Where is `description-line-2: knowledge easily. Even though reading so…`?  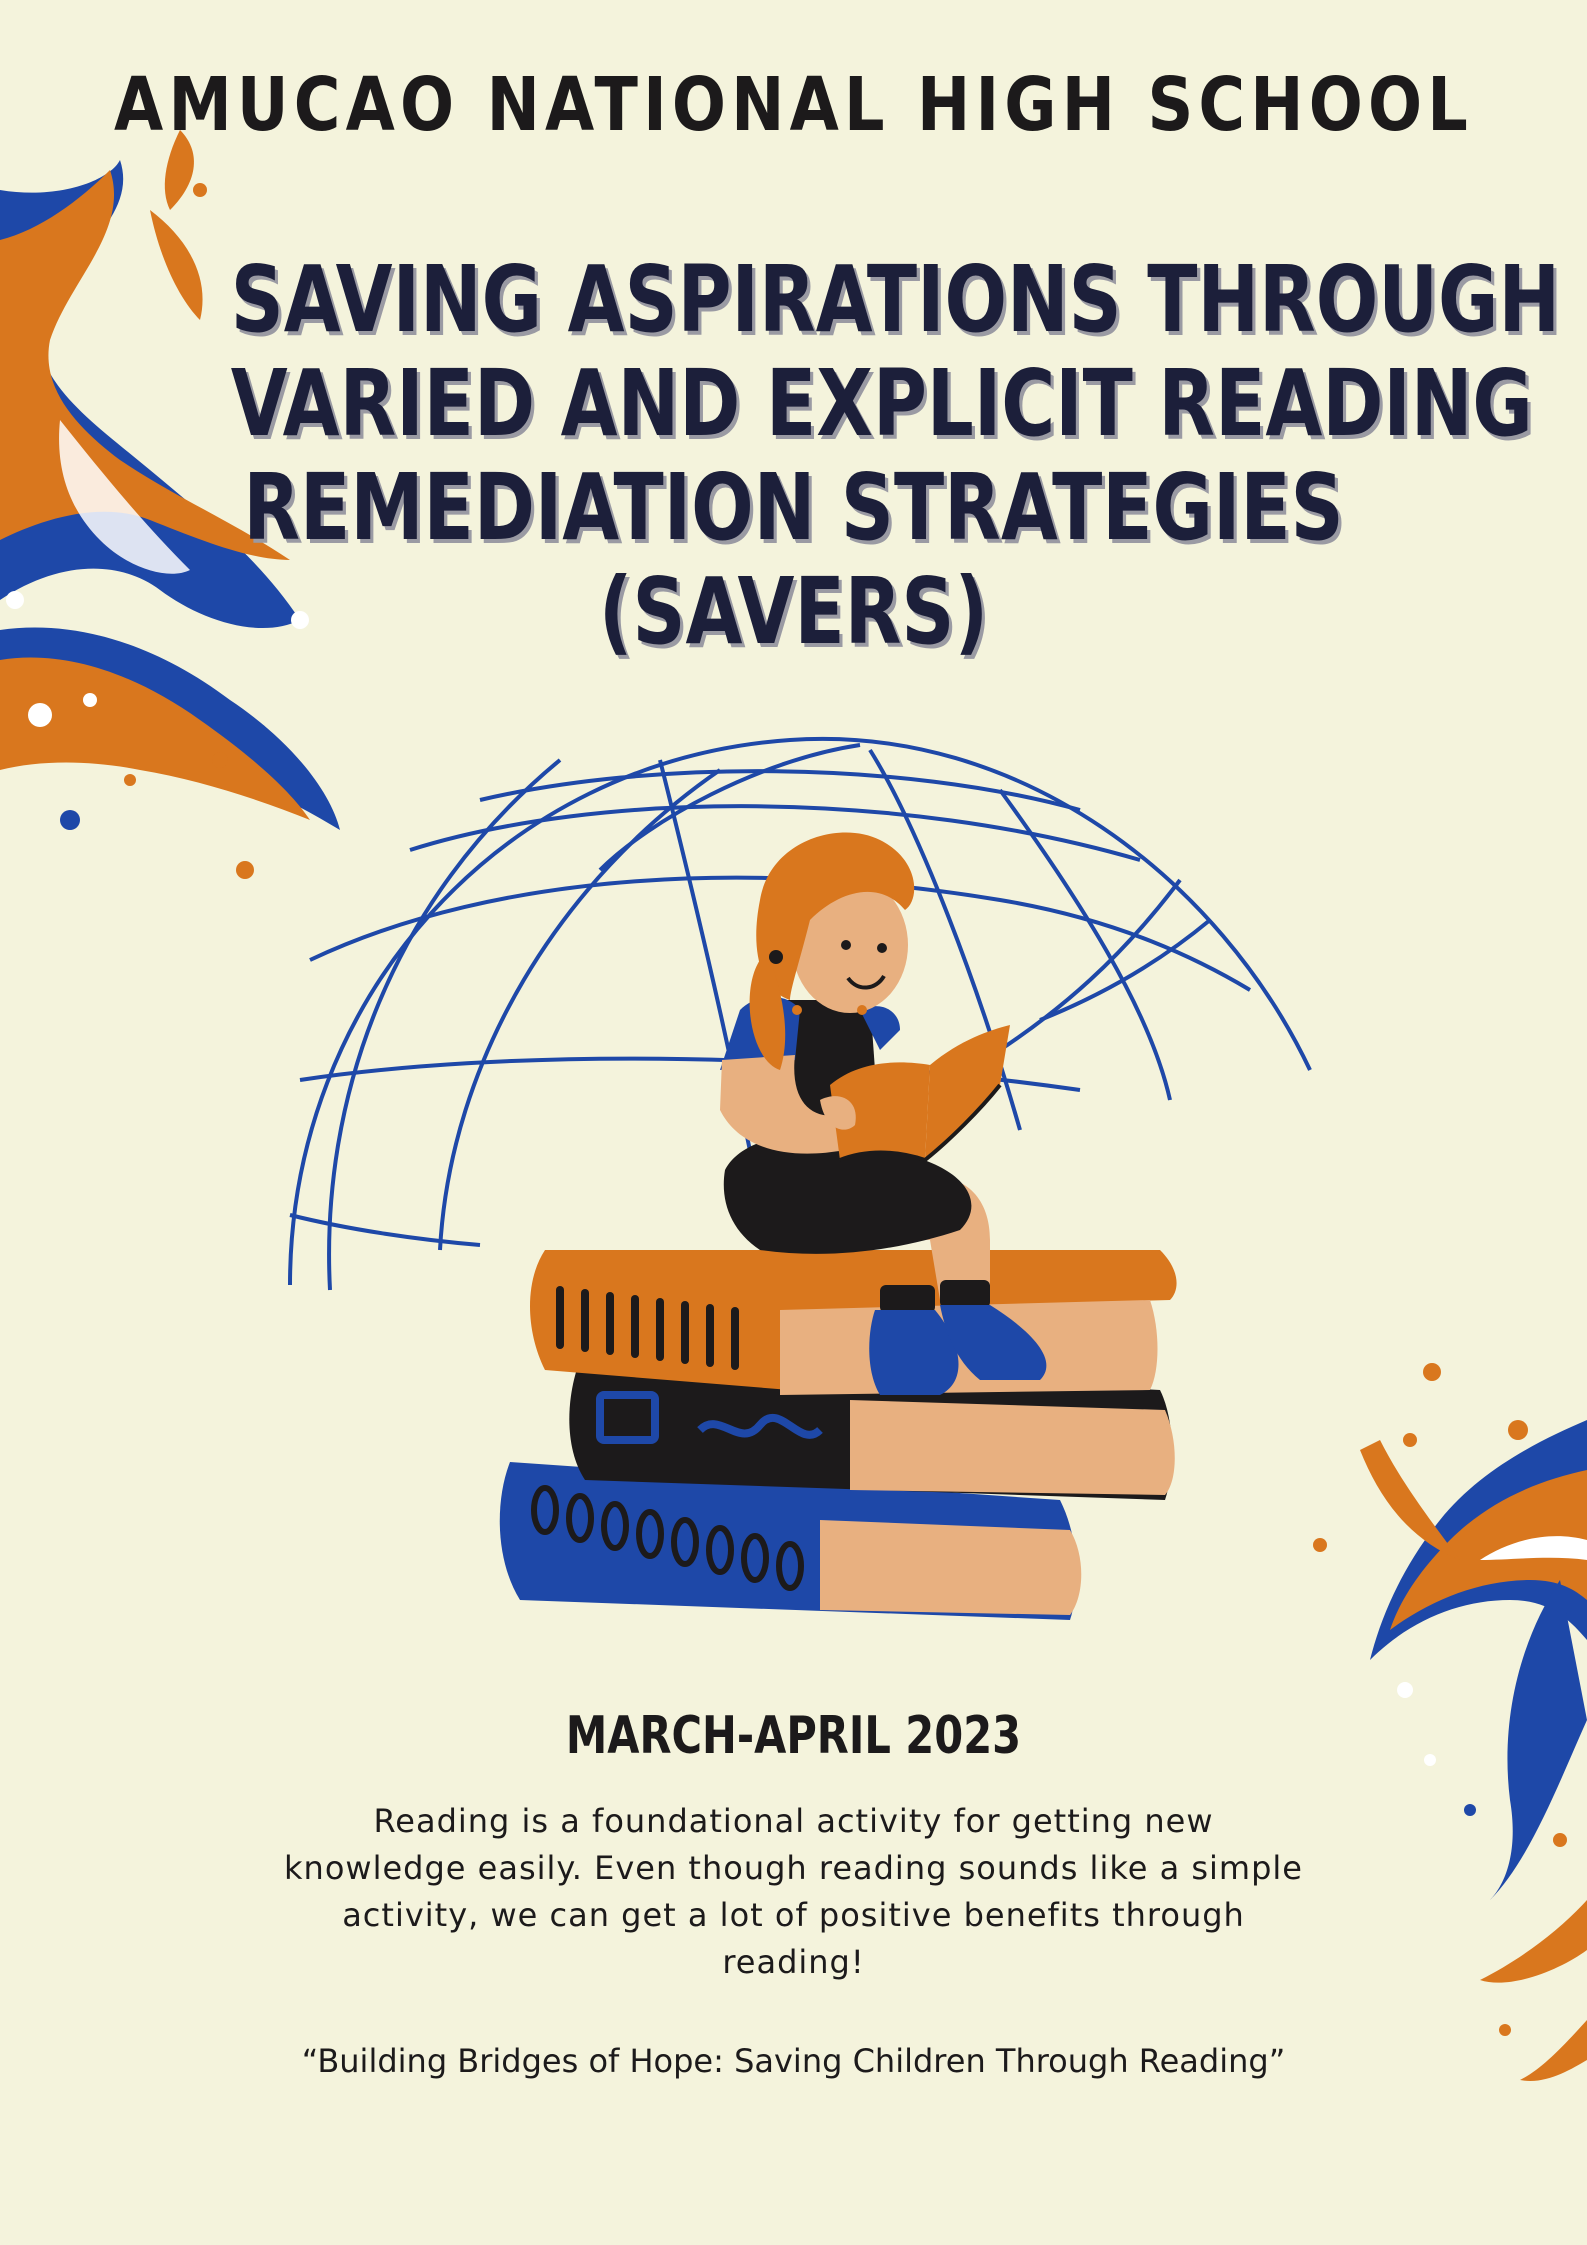 description-line-2: knowledge easily. Even though reading so… is located at coordinates (793, 1868).